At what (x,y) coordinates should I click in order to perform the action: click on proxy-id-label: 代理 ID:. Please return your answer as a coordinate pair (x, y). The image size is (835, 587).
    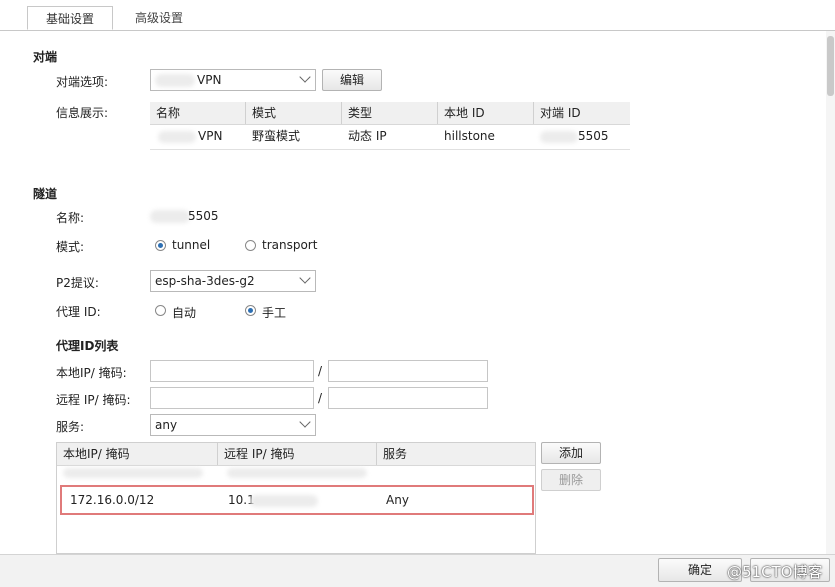
    Looking at the image, I should click on (78, 312).